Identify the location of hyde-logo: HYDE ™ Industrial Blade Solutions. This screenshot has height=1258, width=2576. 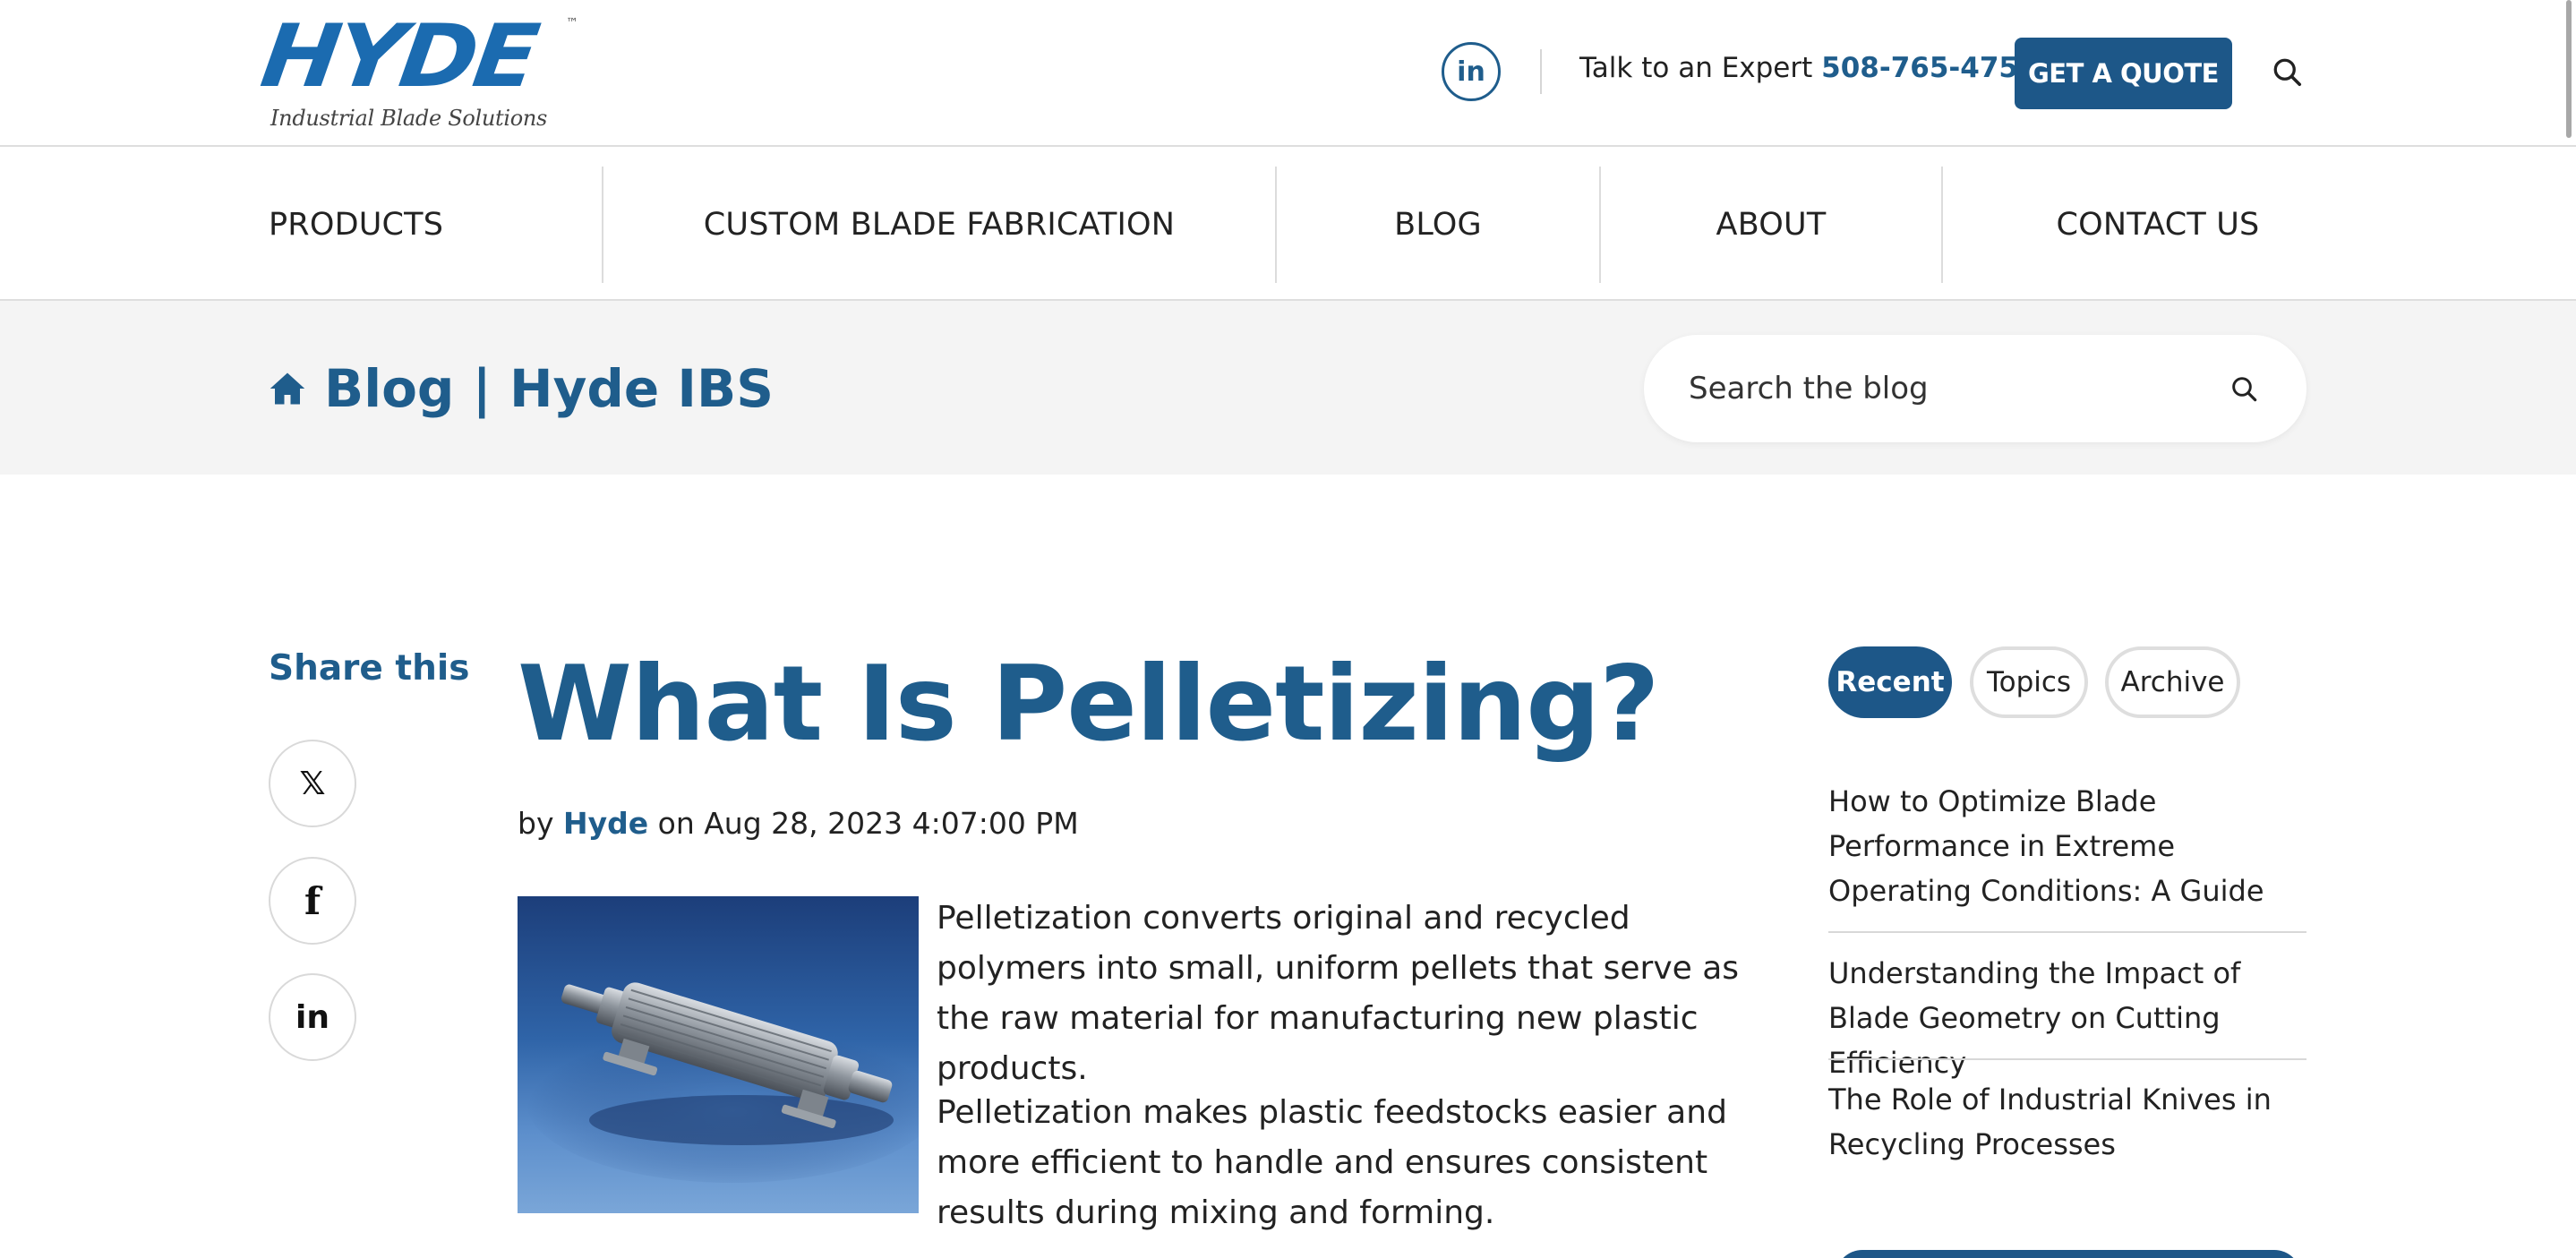
(423, 69).